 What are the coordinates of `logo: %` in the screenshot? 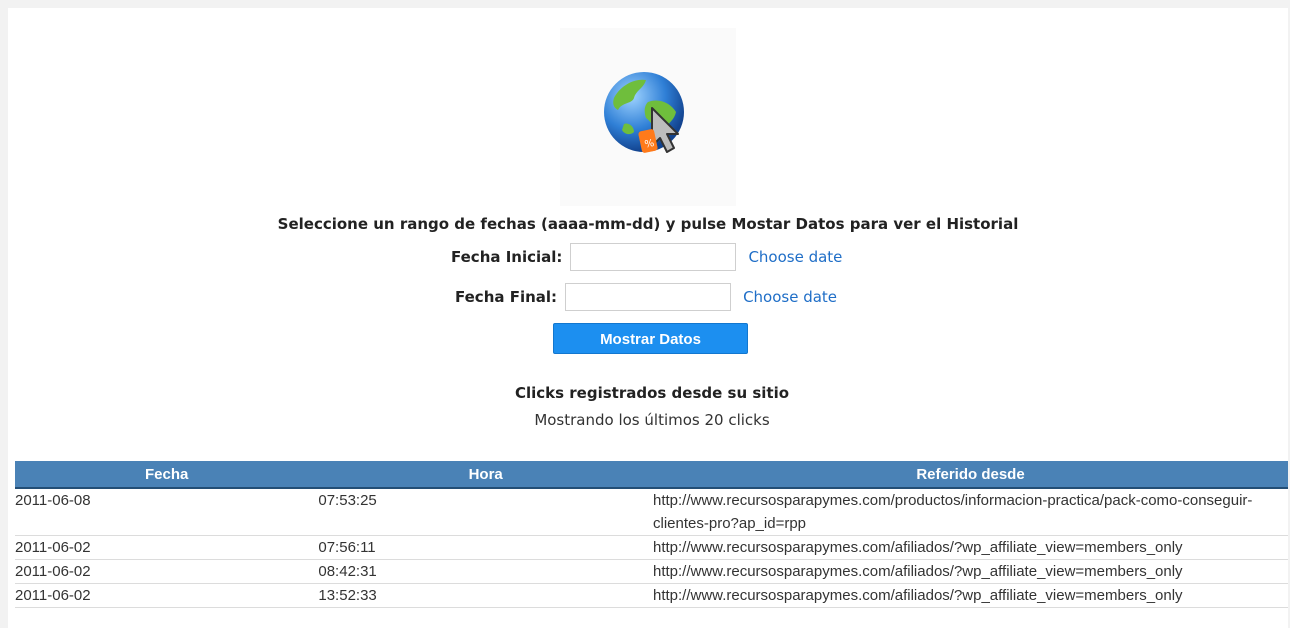 It's located at (648, 117).